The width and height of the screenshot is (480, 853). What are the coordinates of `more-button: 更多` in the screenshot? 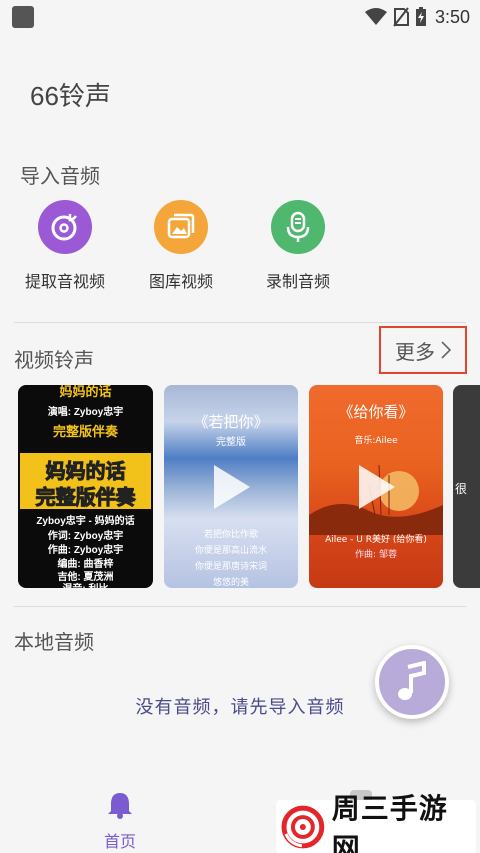 It's located at (423, 350).